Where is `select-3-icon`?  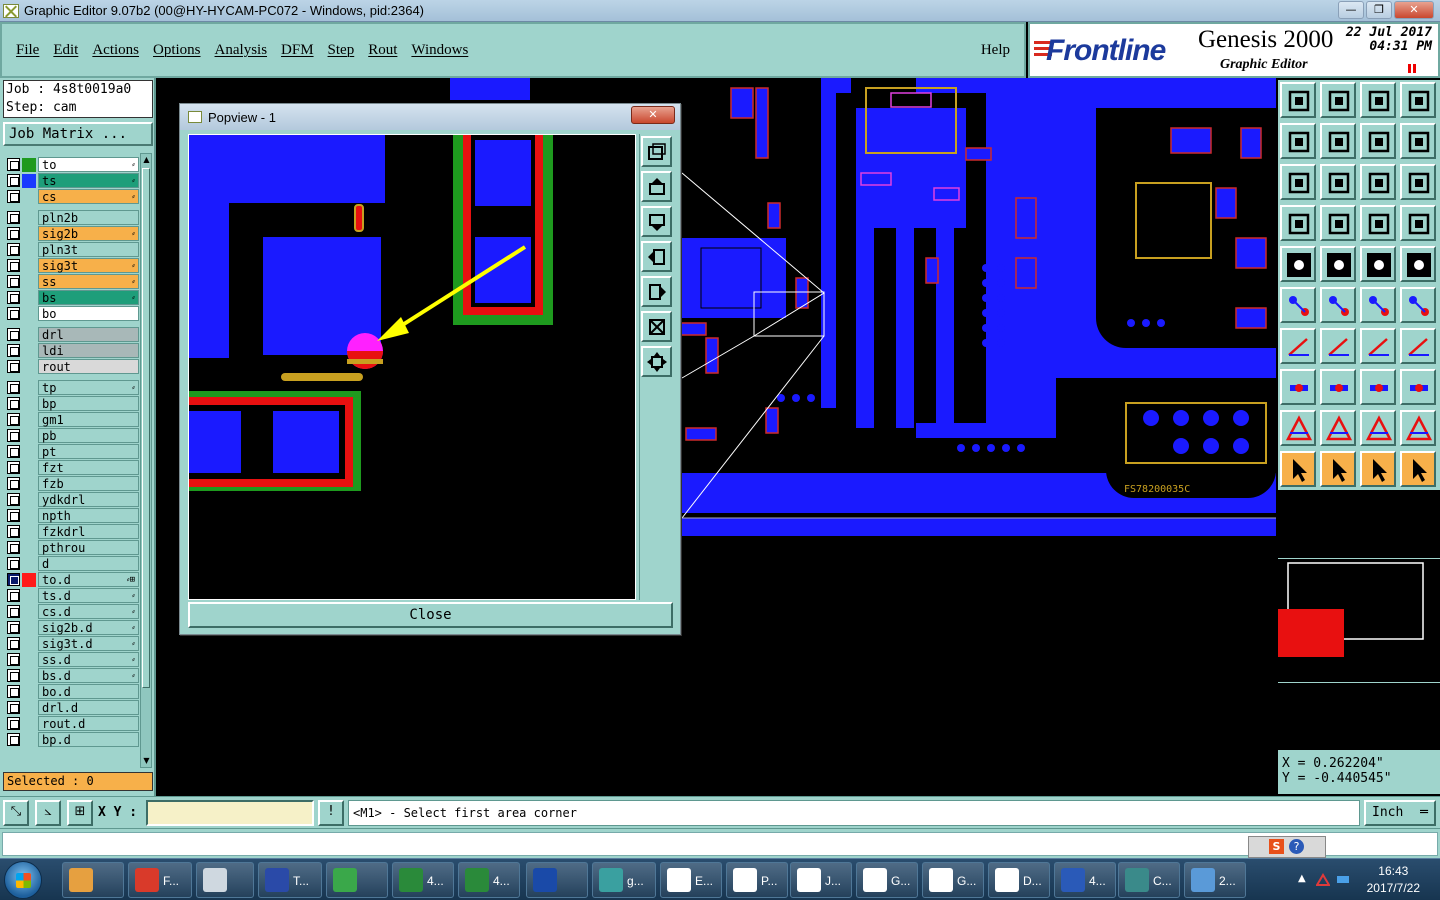
select-3-icon is located at coordinates (1378, 469).